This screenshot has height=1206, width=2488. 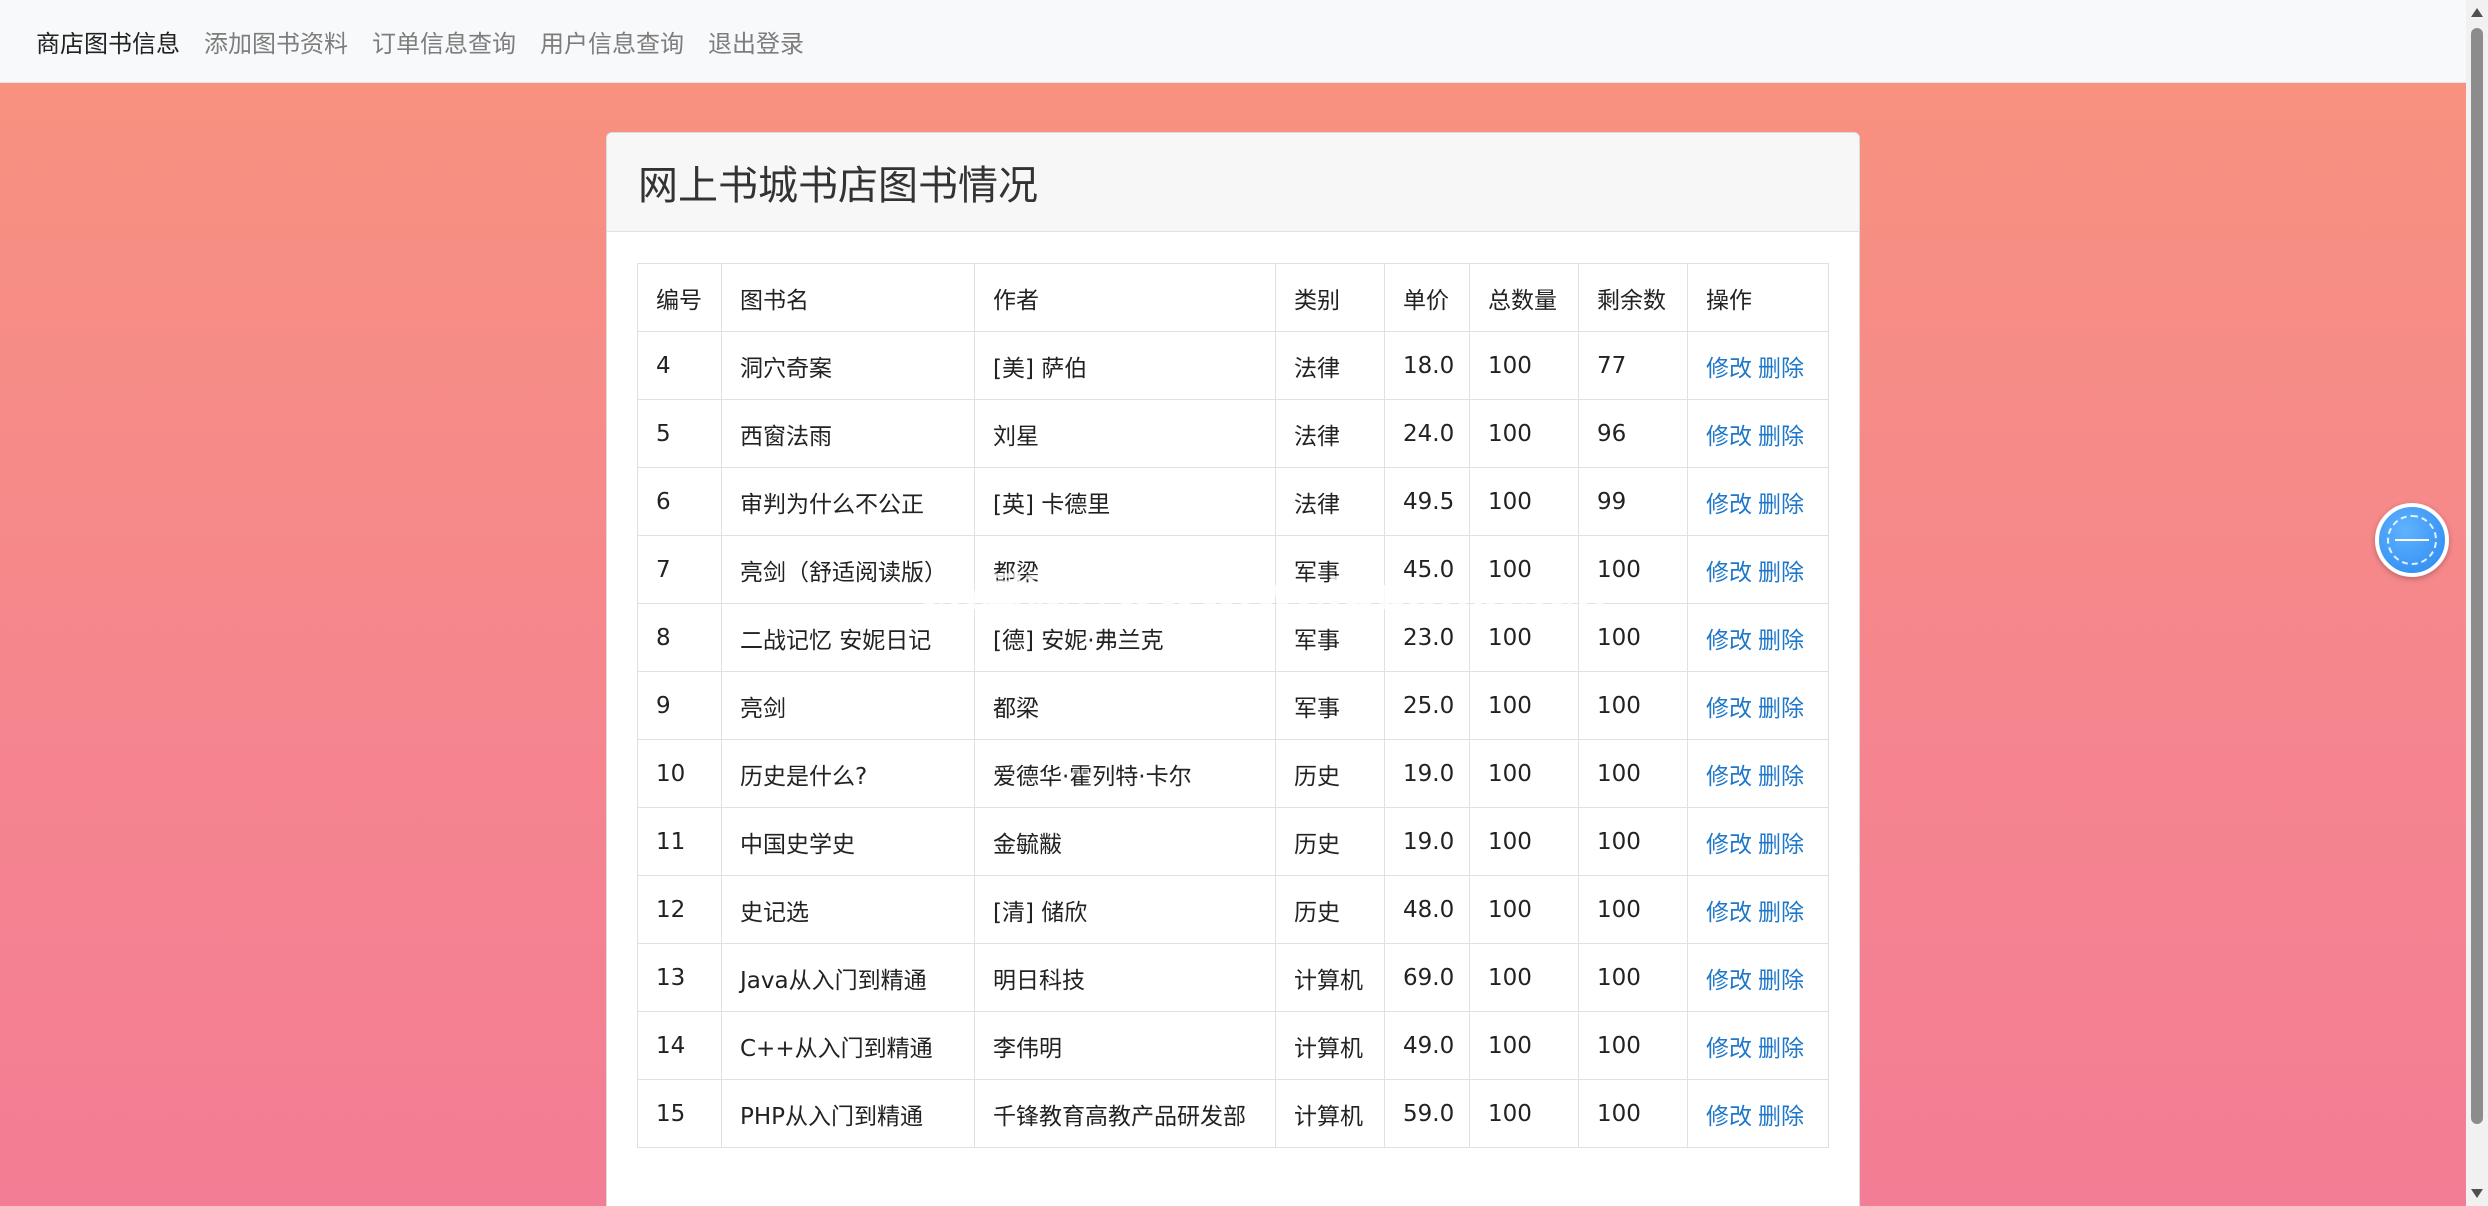 What do you see at coordinates (848, 569) in the screenshot?
I see `cell-book-name: 亮剑（舒适阅读版）` at bounding box center [848, 569].